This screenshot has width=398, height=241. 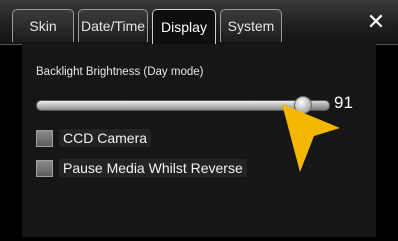 What do you see at coordinates (376, 22) in the screenshot?
I see `close-icon: ✕` at bounding box center [376, 22].